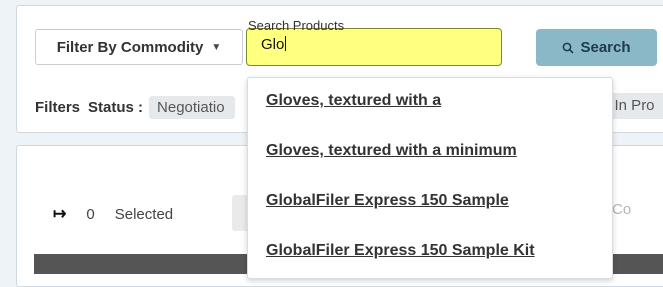 Image resolution: width=663 pixels, height=287 pixels. I want to click on selected-label: Selected, so click(144, 214).